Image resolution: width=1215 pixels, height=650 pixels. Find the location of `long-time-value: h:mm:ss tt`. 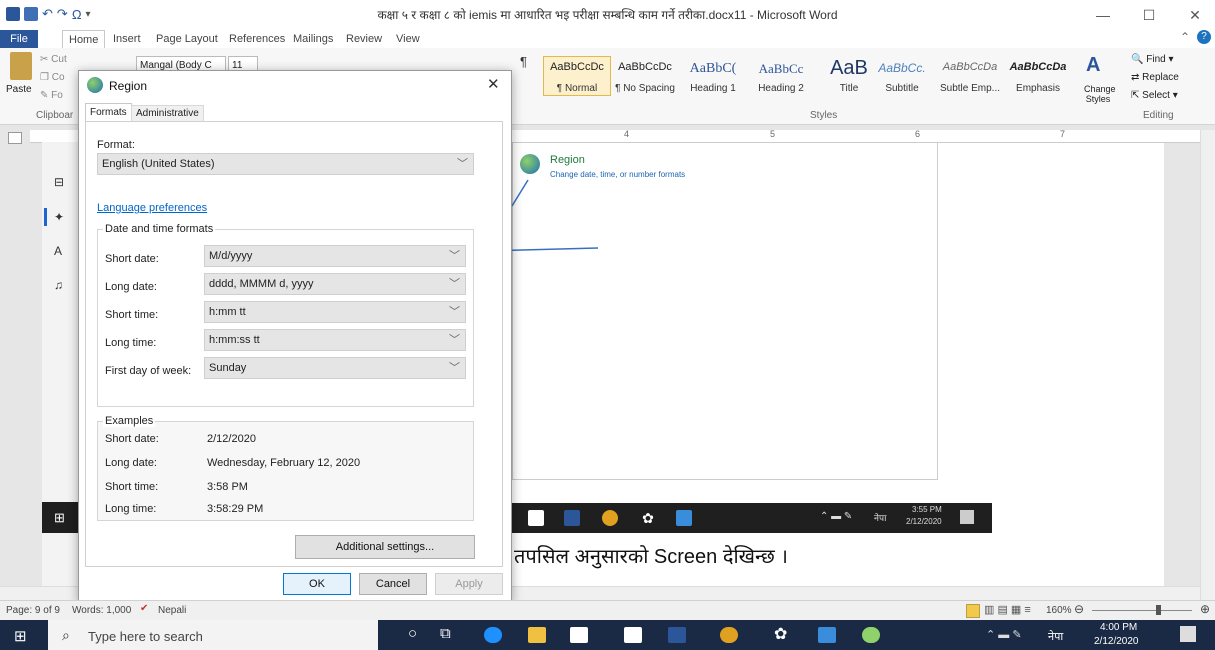

long-time-value: h:mm:ss tt is located at coordinates (234, 340).